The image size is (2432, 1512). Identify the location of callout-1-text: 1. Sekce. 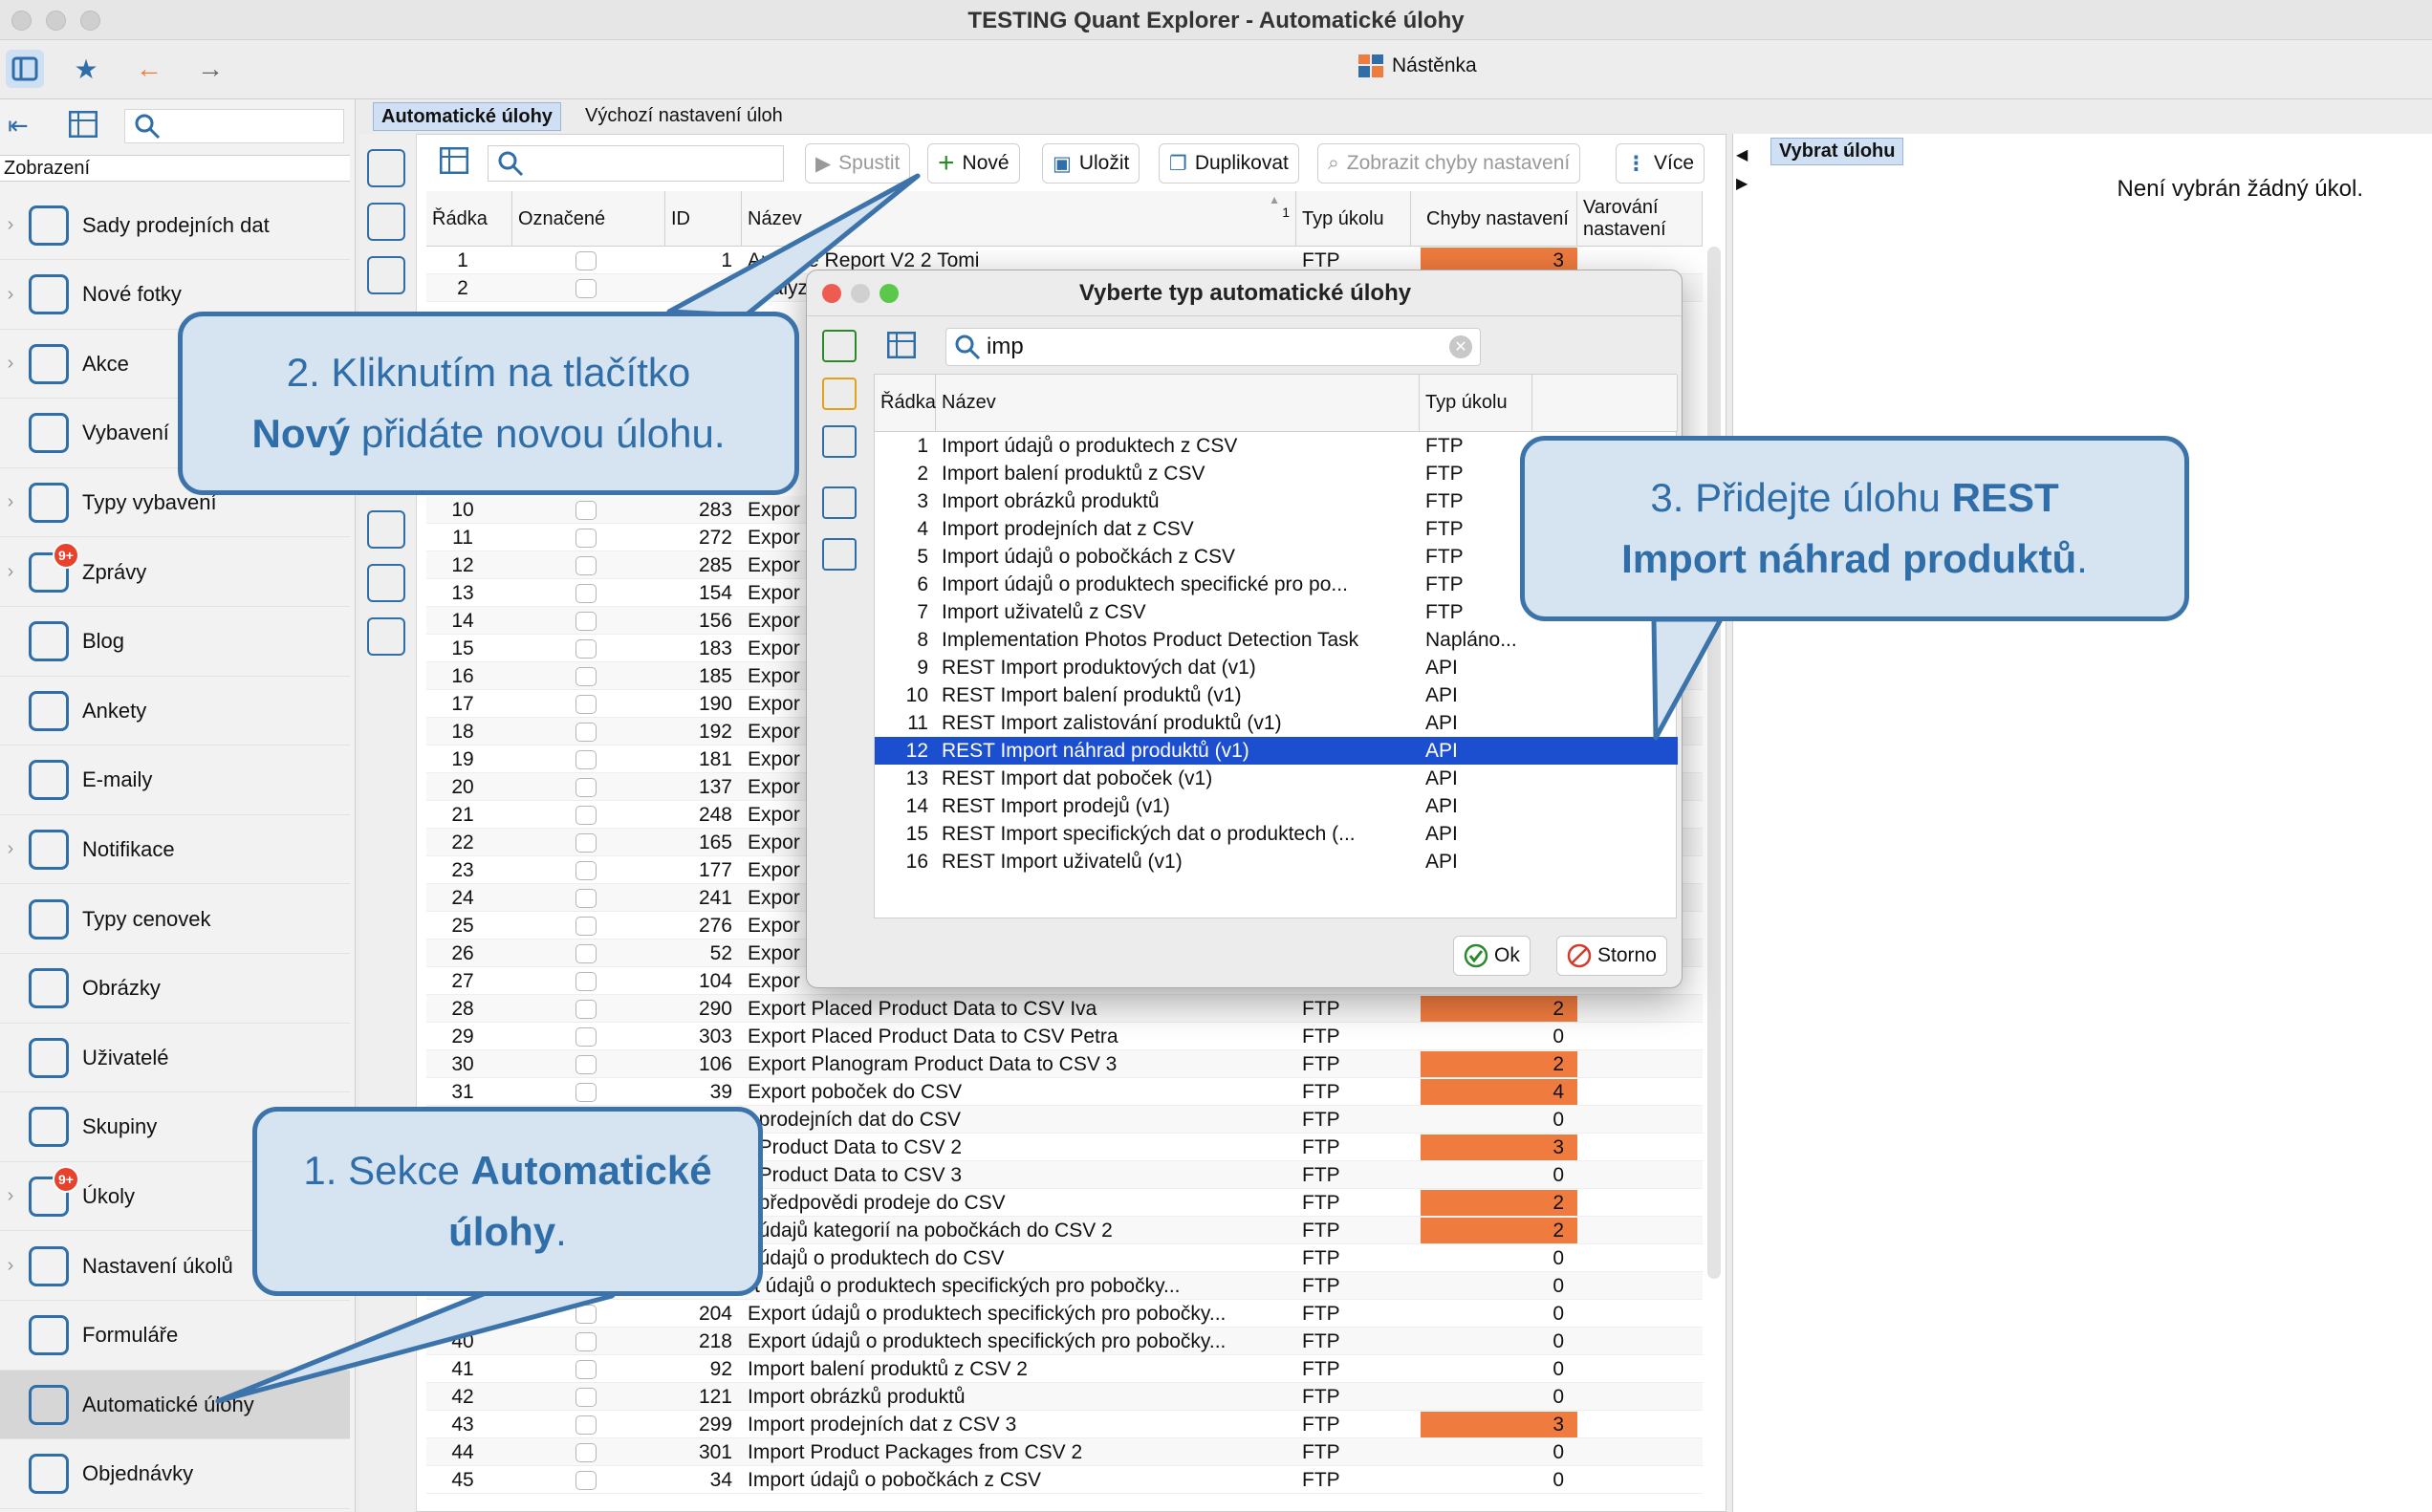
(387, 1170).